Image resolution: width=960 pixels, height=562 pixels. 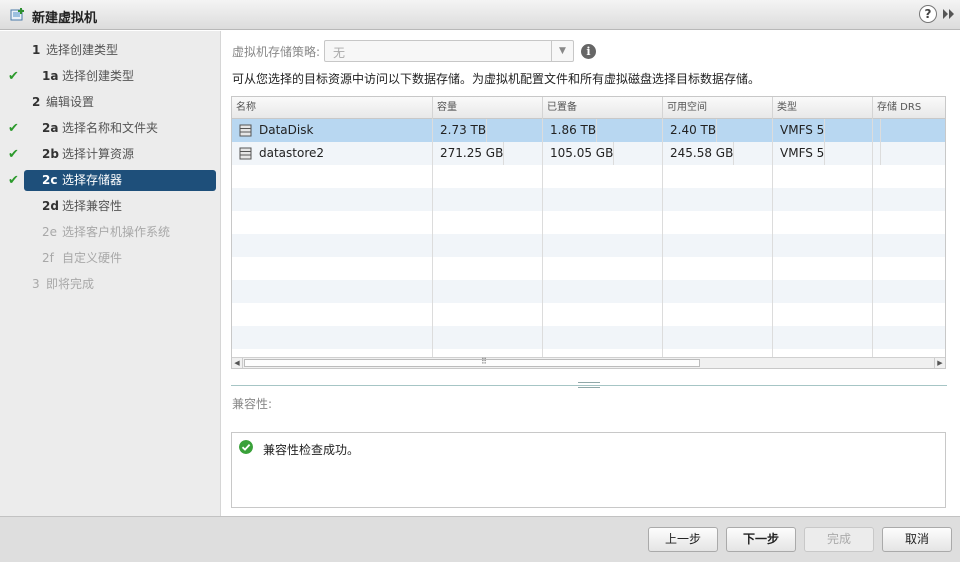 I want to click on wizard-step-3: 3 即将完成, so click(x=110, y=284).